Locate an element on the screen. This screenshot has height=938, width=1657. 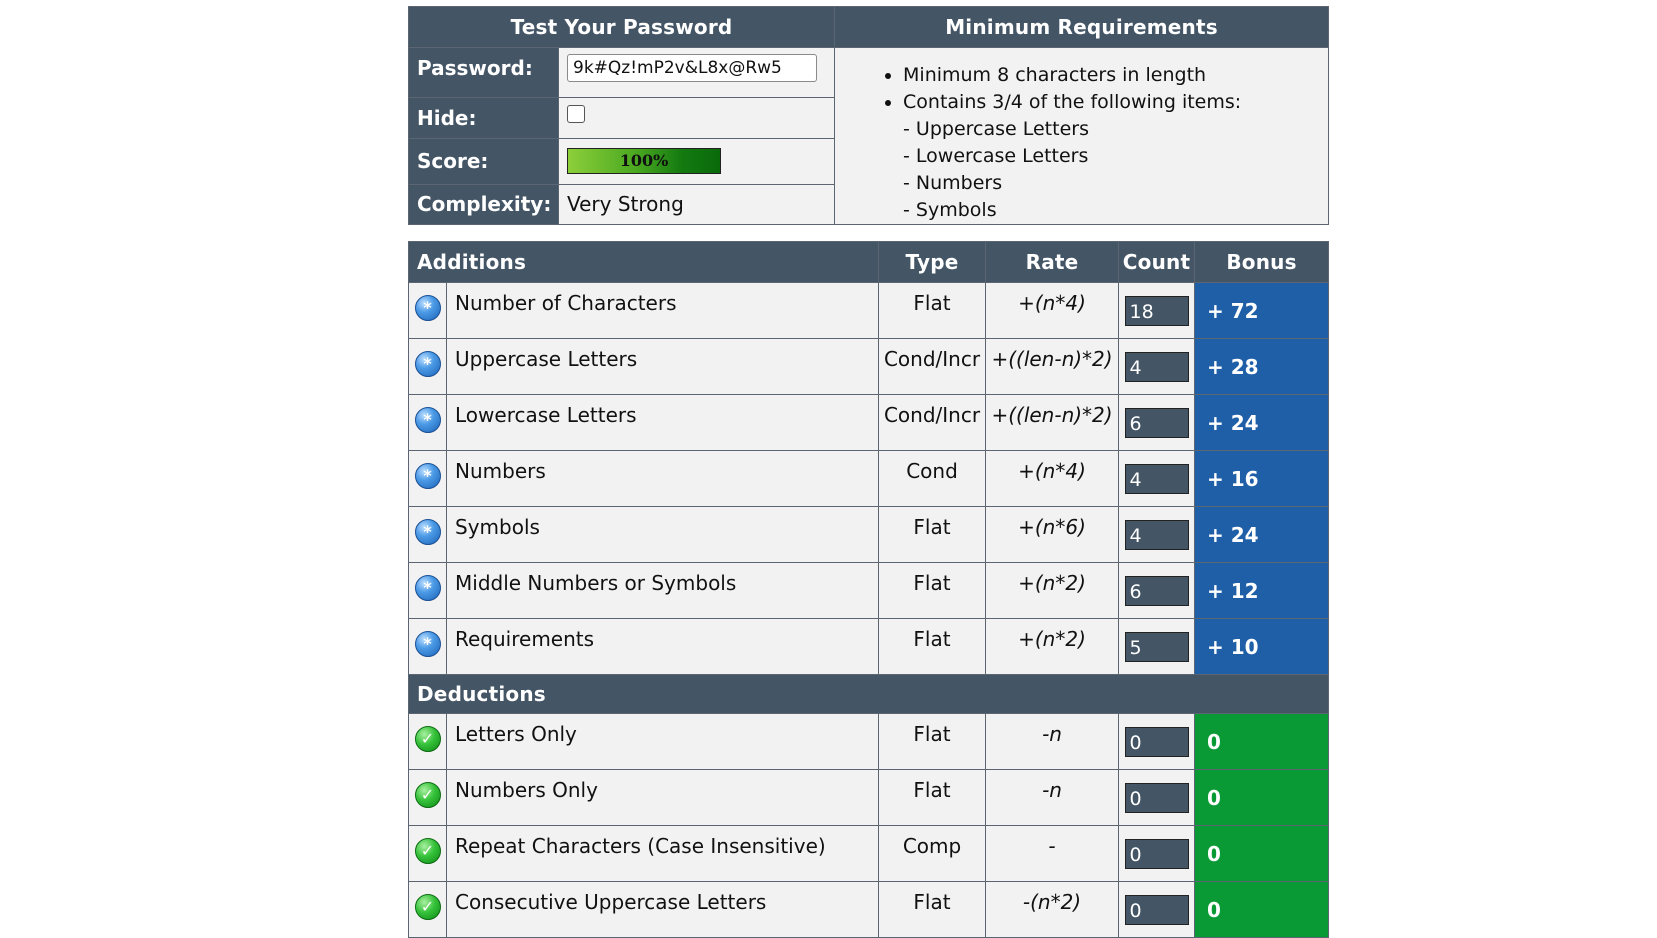
test-password-title: Test Your Password is located at coordinates (621, 27).